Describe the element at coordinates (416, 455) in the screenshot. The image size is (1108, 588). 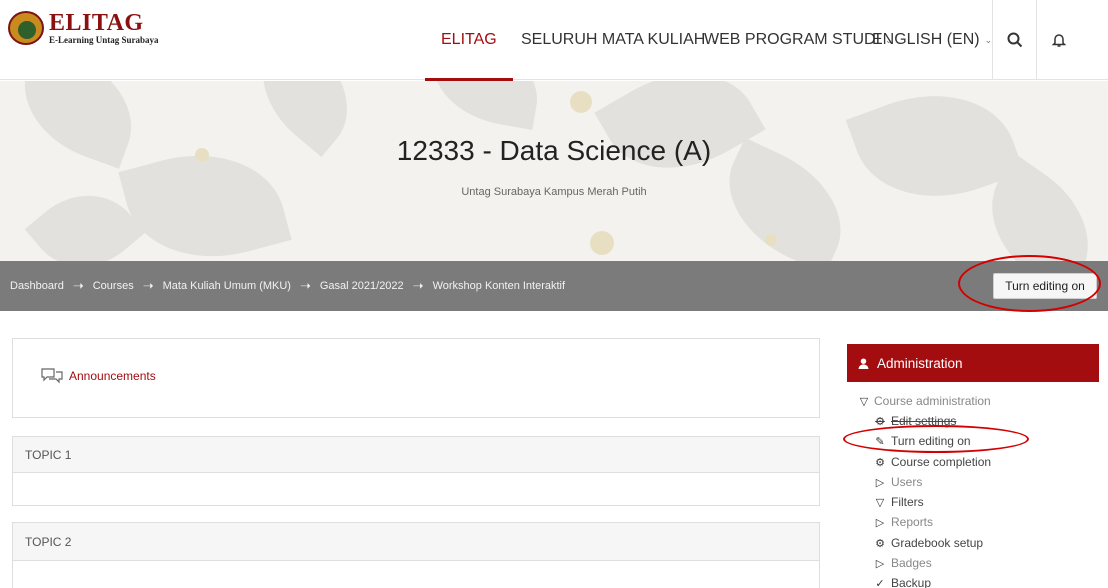
I see `topic-title: TOPIC 1` at that location.